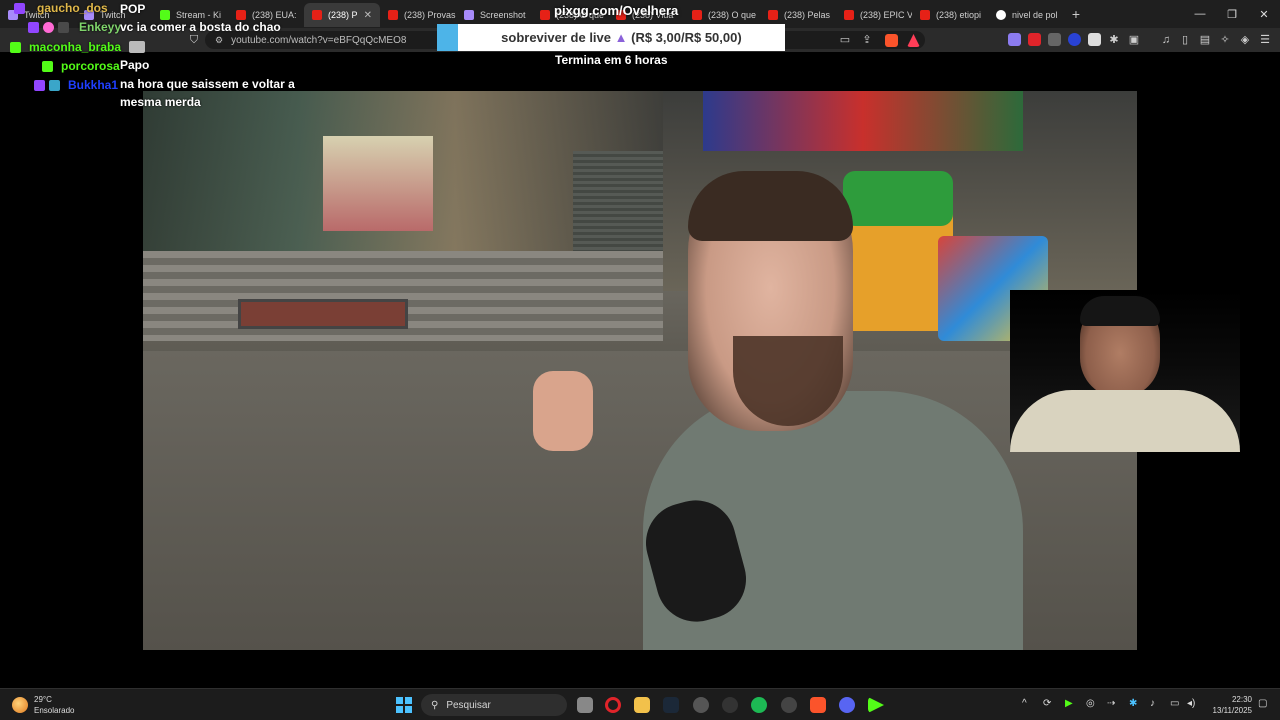  What do you see at coordinates (867, 40) in the screenshot?
I see `share-icon: ⇪` at bounding box center [867, 40].